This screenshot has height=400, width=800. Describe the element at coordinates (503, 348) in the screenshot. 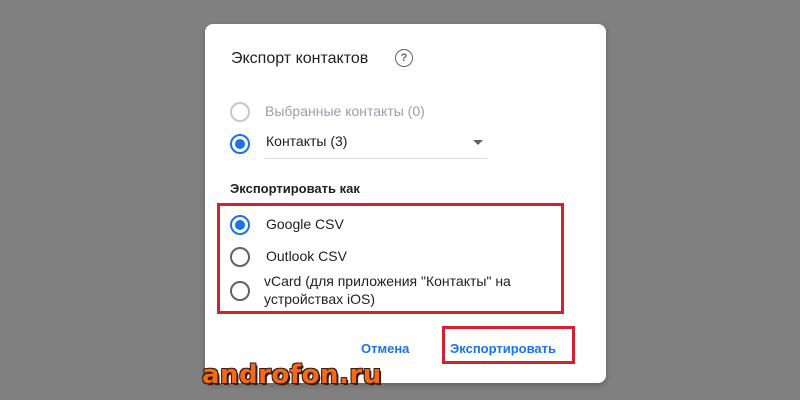

I see `export-button: Экспортировать` at that location.